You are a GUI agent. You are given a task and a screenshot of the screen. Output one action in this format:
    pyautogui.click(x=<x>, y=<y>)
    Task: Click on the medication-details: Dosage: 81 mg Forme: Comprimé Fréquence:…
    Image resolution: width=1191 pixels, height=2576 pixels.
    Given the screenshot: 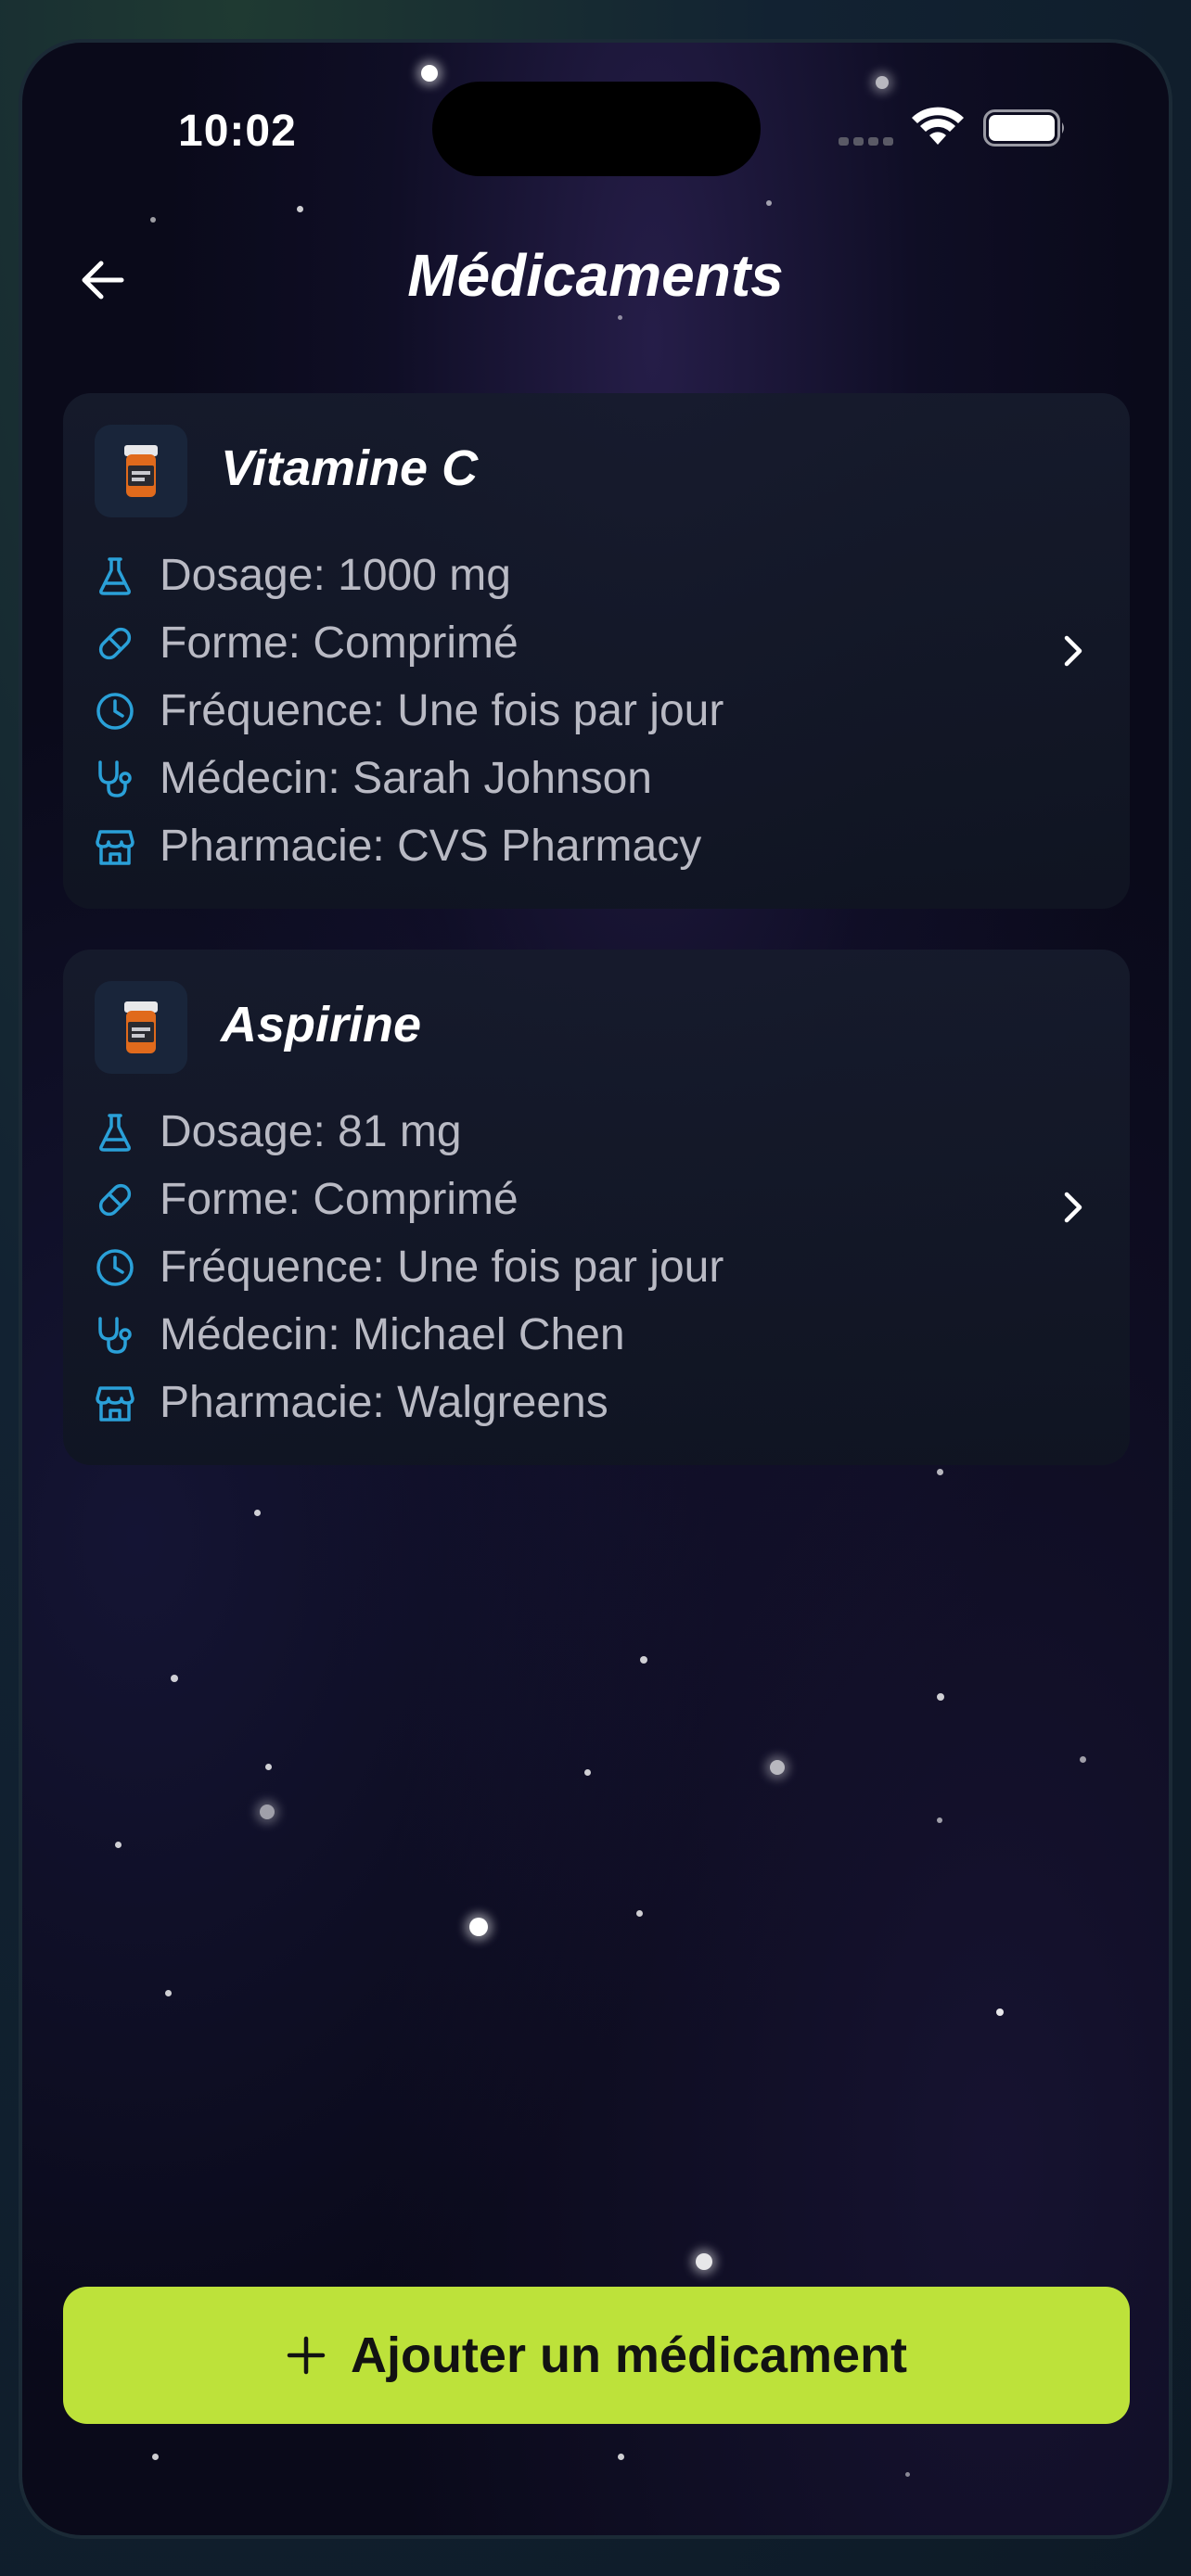 What is the action you would take?
    pyautogui.click(x=409, y=1267)
    